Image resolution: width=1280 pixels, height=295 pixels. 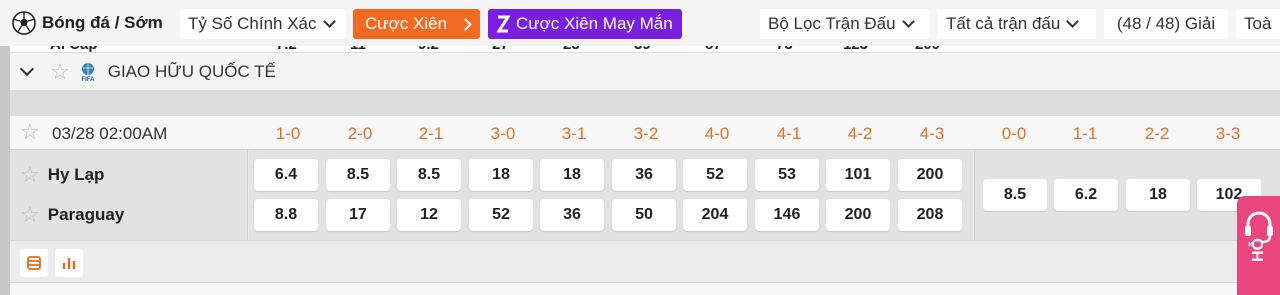 What do you see at coordinates (1158, 195) in the screenshot?
I see `draw-odds-button: 18` at bounding box center [1158, 195].